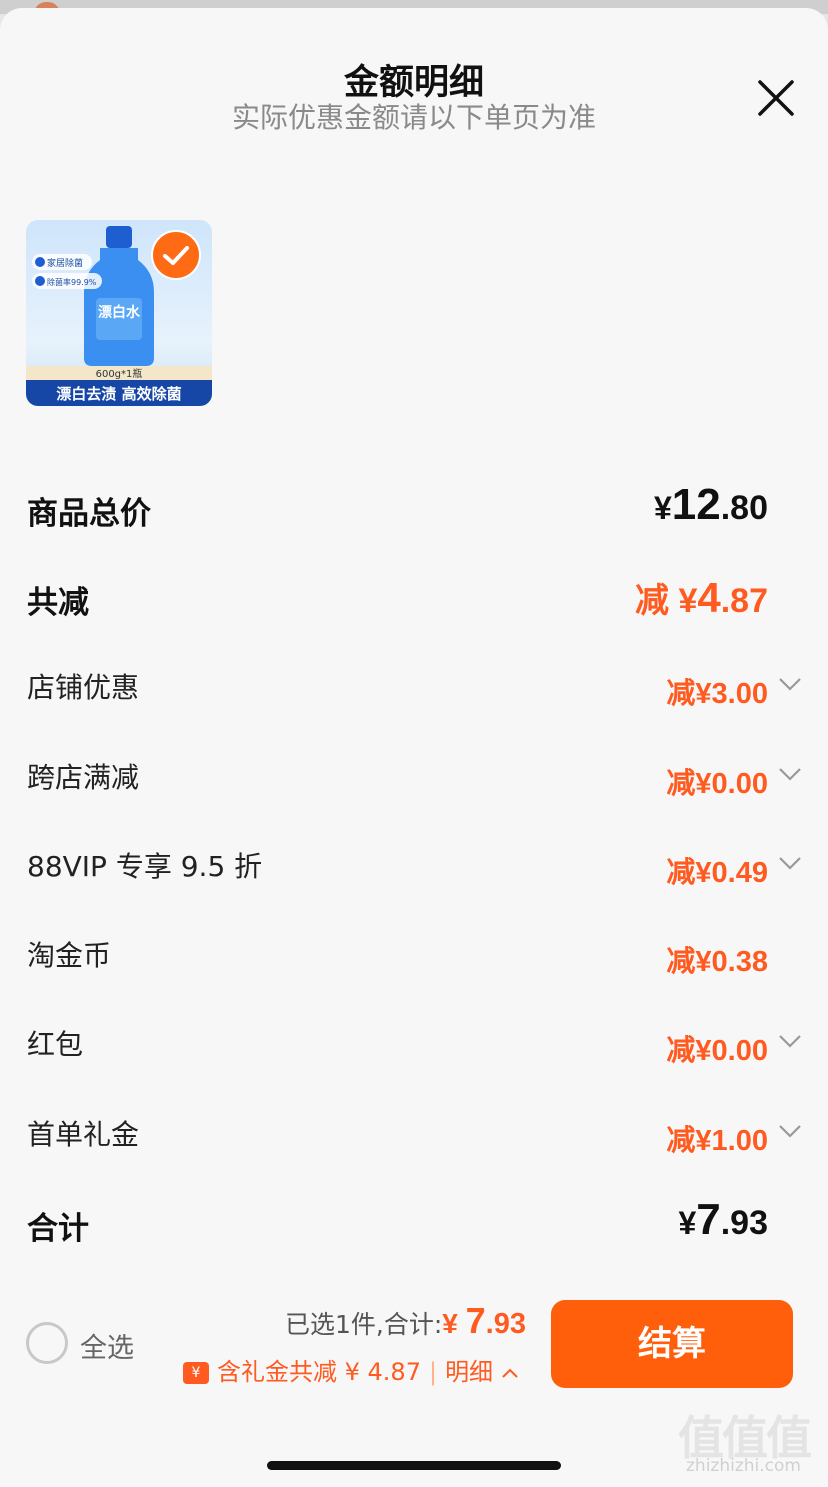 This screenshot has height=1487, width=828. Describe the element at coordinates (414, 509) in the screenshot. I see `row-total-price: 商品总价 ¥12.80` at that location.